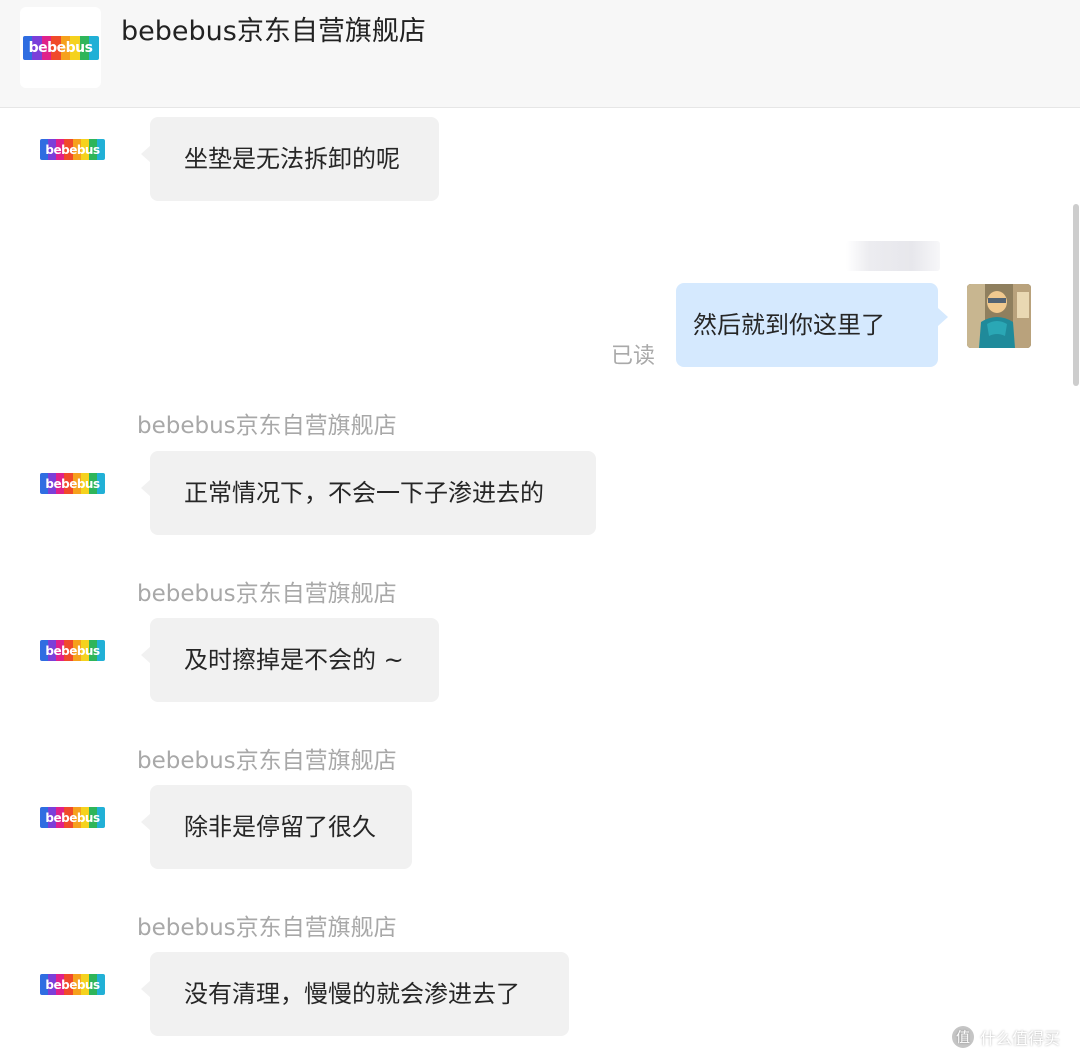  I want to click on my-message-bubble: 然后就到你这里了, so click(812, 325).